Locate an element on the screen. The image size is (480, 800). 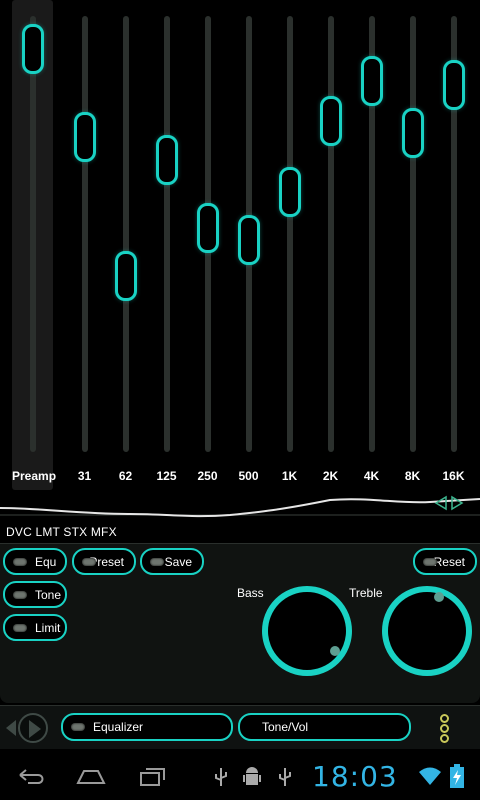
curve-line is located at coordinates (240, 508).